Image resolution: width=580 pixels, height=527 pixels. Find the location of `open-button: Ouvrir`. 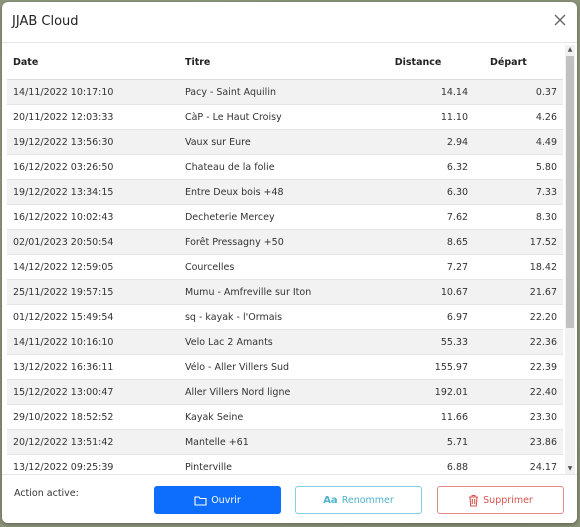

open-button: Ouvrir is located at coordinates (217, 500).